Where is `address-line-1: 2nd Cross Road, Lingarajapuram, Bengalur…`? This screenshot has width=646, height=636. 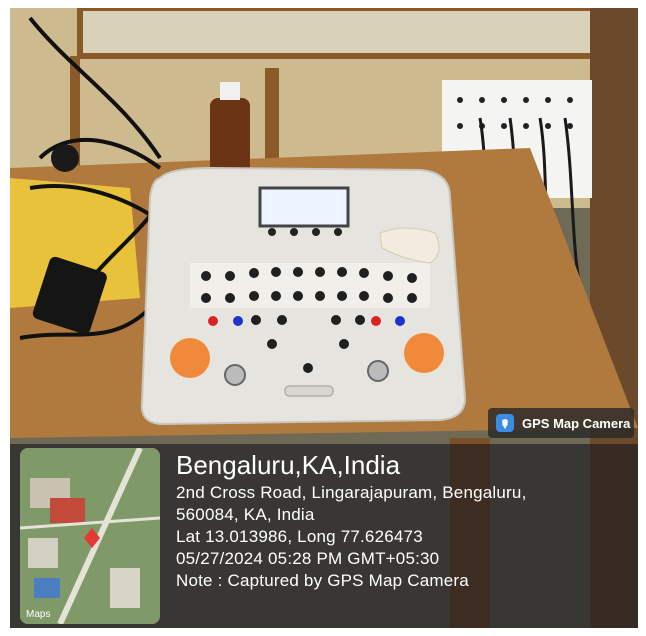
address-line-1: 2nd Cross Road, Lingarajapuram, Bengalur… is located at coordinates (351, 492).